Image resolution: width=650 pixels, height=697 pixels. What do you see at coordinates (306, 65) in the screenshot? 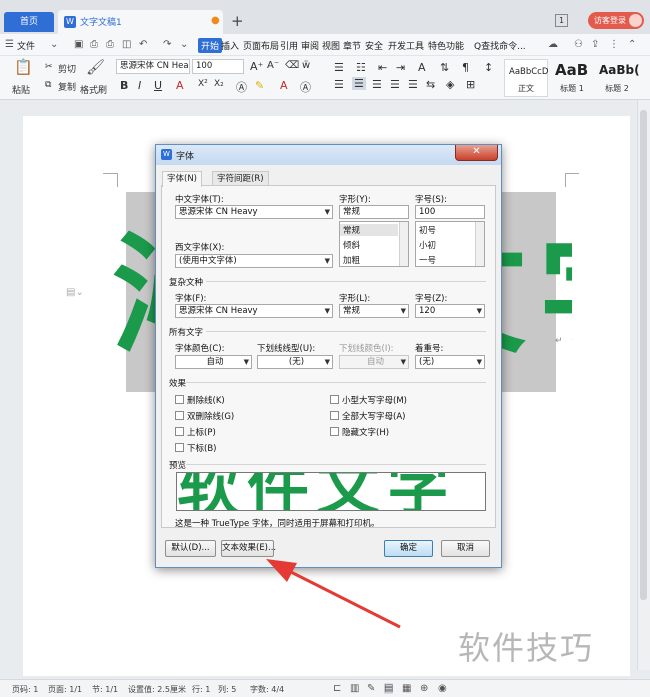
I see `phonetic-icon: ẅ` at bounding box center [306, 65].